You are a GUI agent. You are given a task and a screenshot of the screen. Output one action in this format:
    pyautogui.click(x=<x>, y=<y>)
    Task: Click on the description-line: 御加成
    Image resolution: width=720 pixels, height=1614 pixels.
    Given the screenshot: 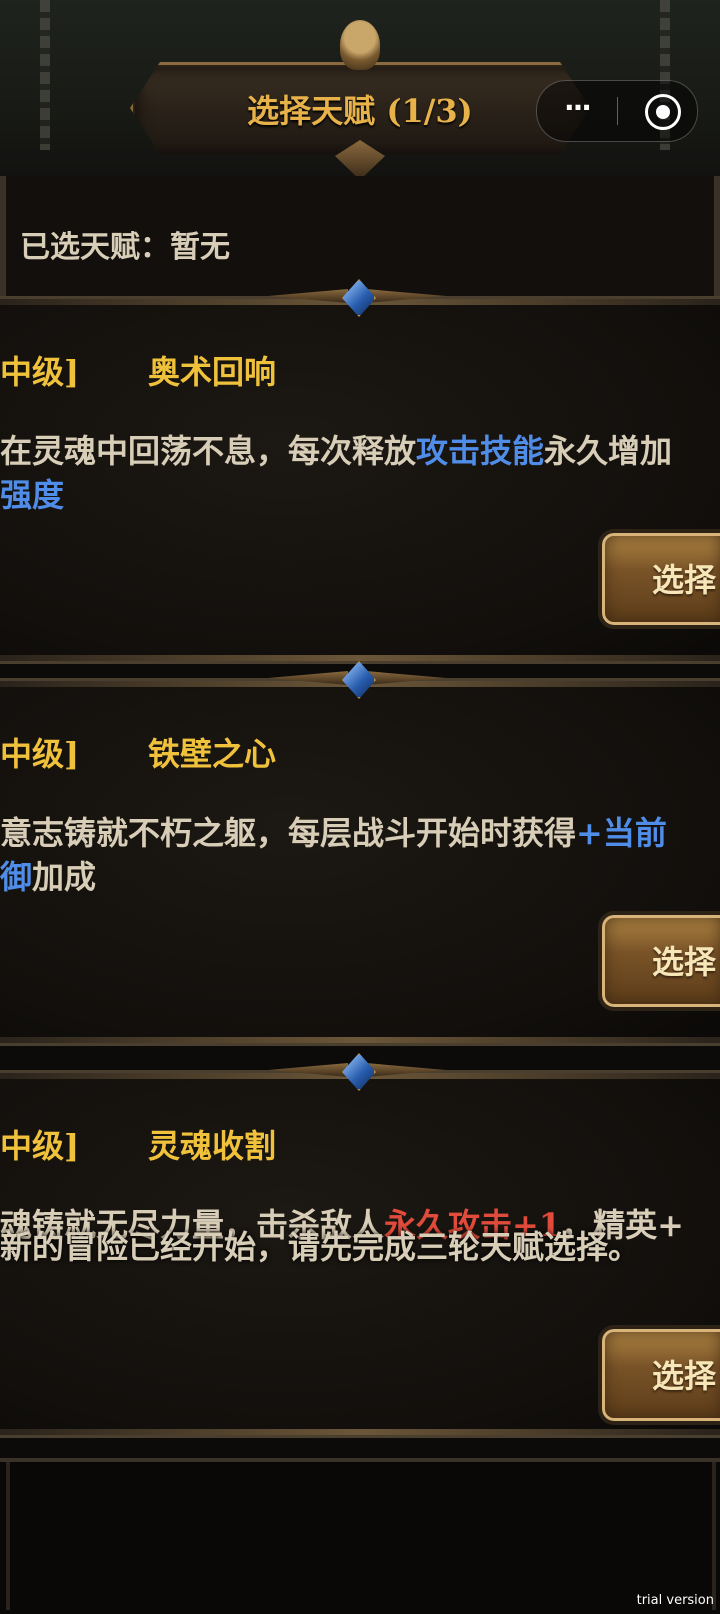 What is the action you would take?
    pyautogui.click(x=360, y=877)
    